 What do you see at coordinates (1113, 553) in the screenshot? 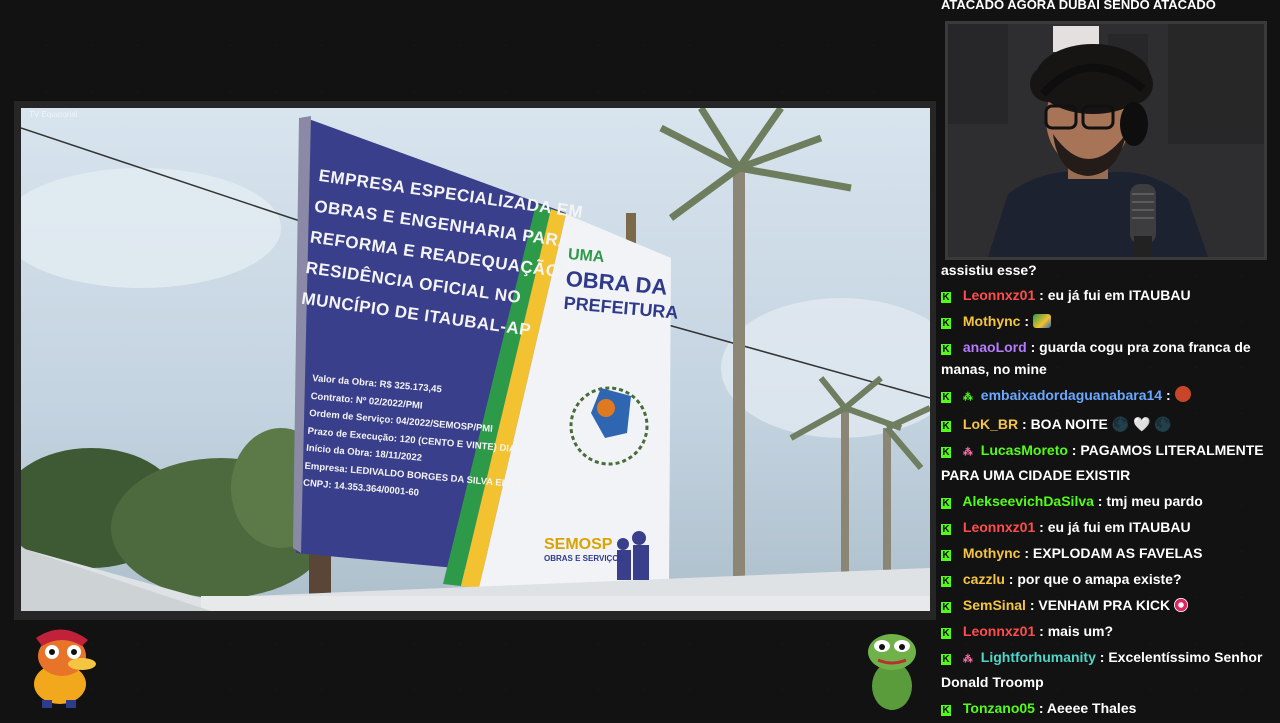
I see `chat-text: : EXPLODAM AS FAVELAS` at bounding box center [1113, 553].